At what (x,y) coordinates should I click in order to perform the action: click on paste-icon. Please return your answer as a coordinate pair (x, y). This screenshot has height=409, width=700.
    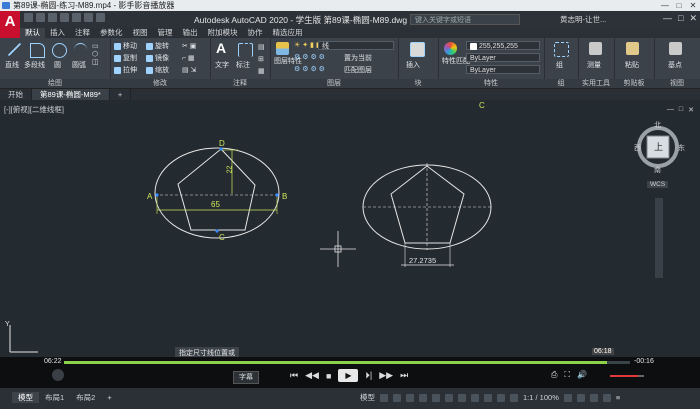
    Looking at the image, I should click on (632, 48).